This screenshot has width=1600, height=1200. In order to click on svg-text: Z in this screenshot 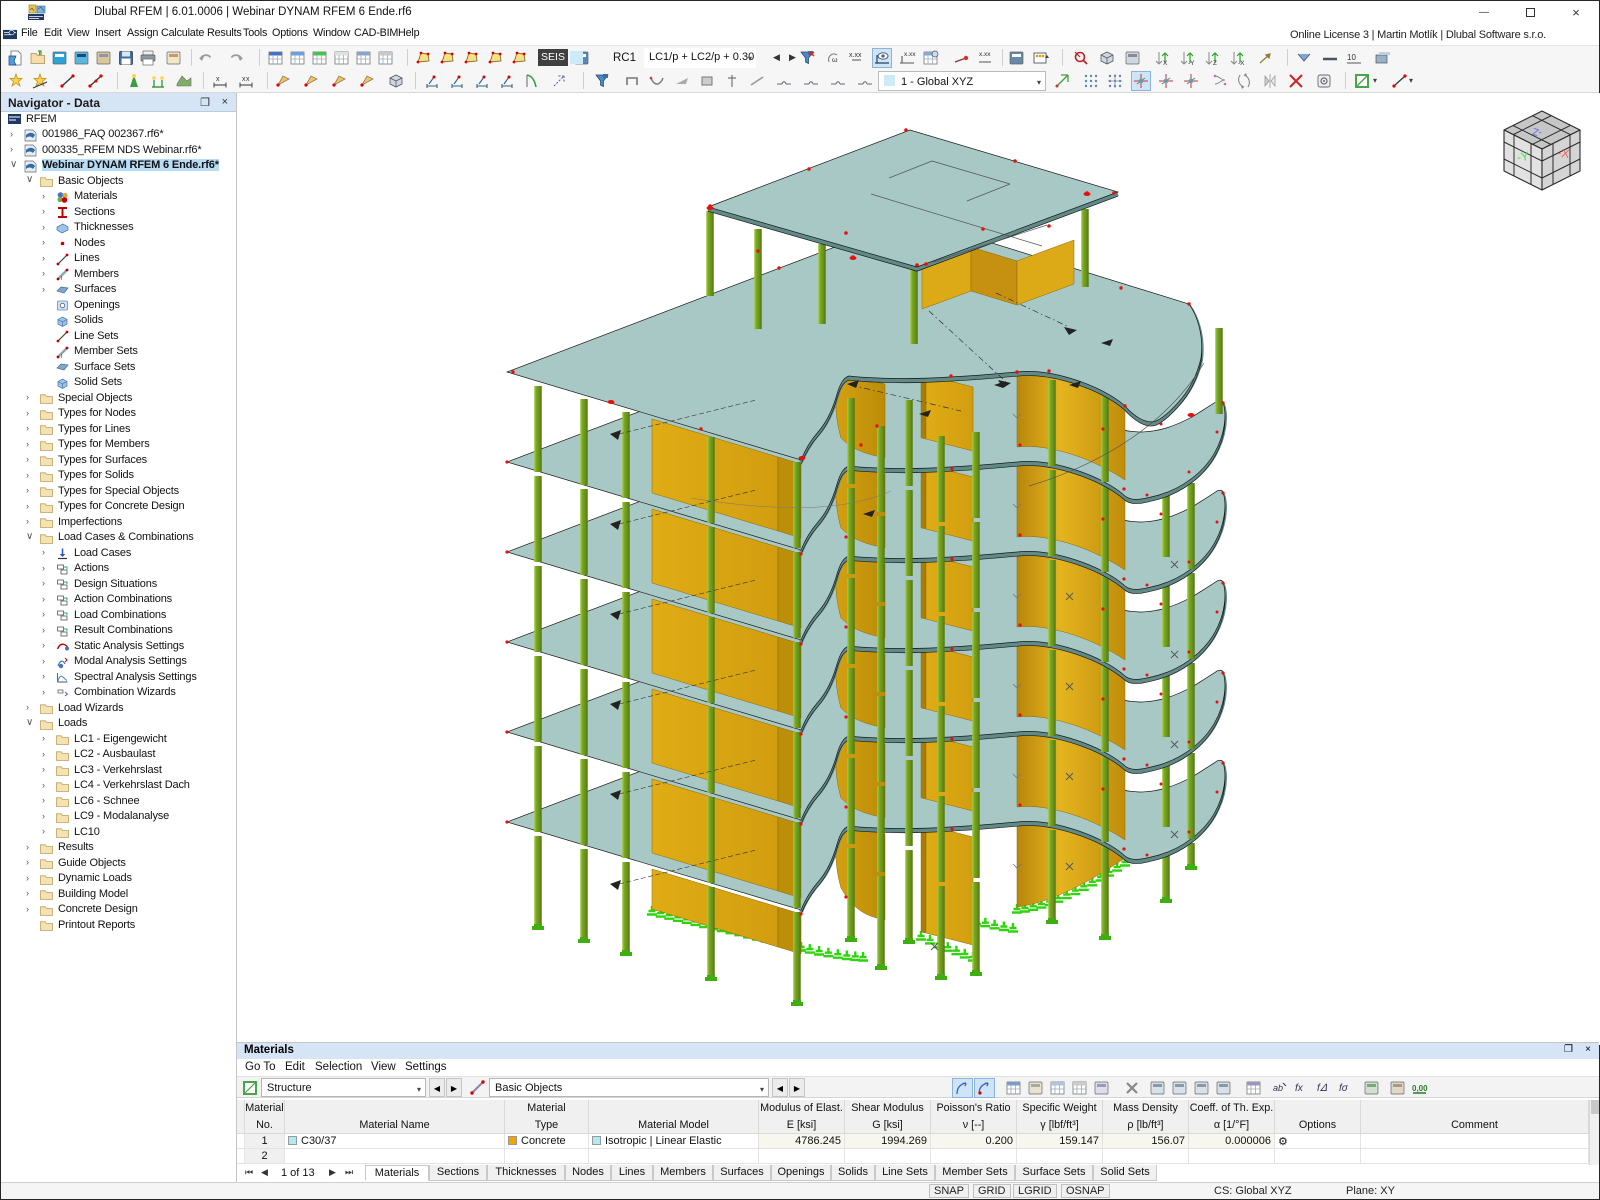, I will do `click(1215, 63)`.